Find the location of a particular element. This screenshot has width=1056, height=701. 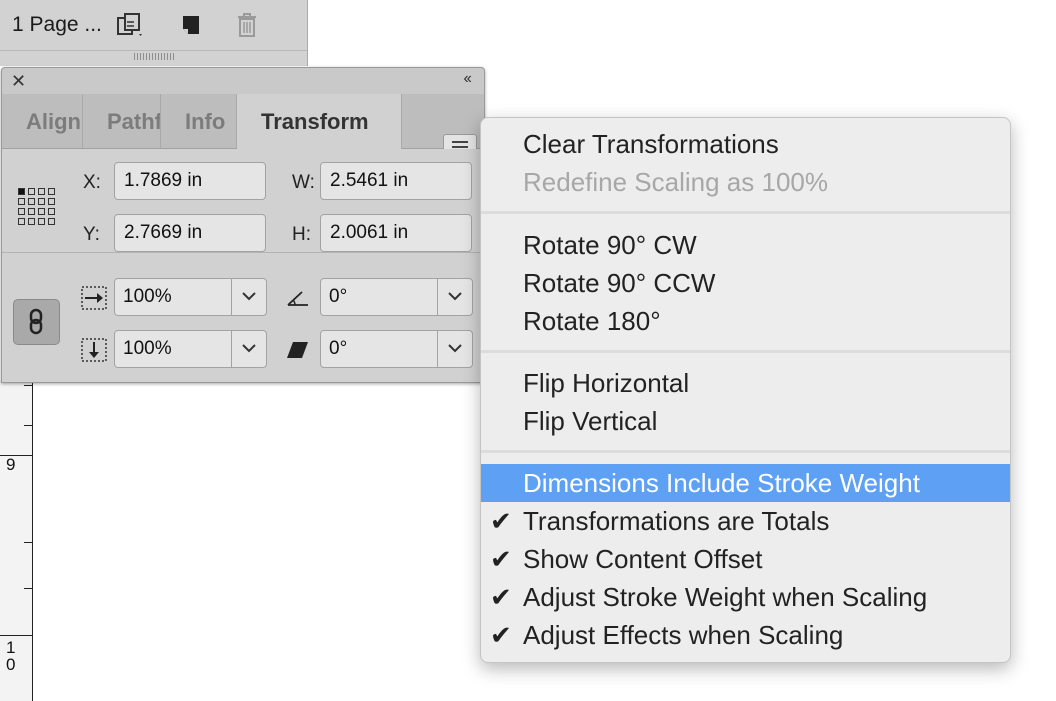

rotation-combo: 0° is located at coordinates (396, 297).